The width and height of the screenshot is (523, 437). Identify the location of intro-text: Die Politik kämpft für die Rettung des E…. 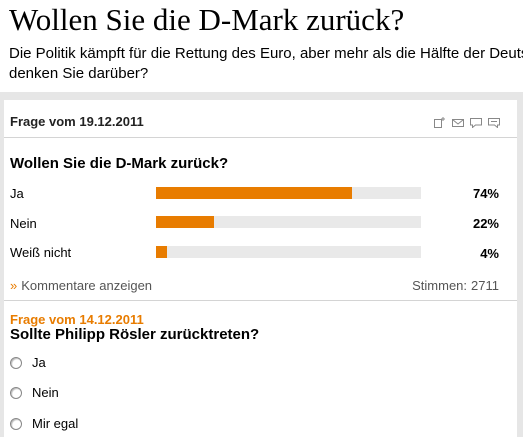
(266, 64).